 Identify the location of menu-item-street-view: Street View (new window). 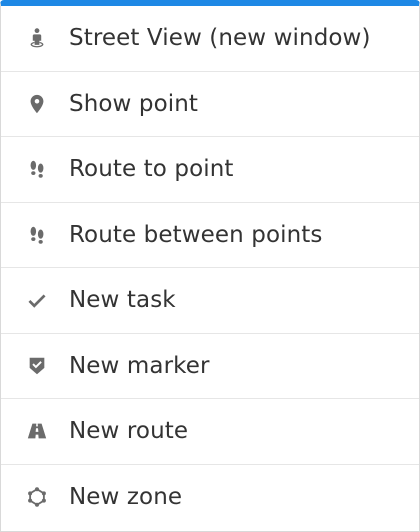
(210, 39).